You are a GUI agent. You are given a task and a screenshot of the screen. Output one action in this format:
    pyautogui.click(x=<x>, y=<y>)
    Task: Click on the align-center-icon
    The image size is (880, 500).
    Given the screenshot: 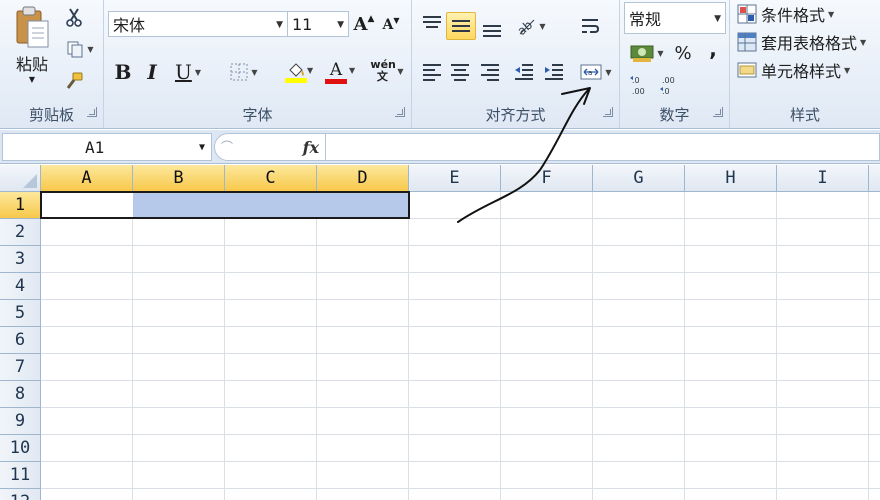 What is the action you would take?
    pyautogui.click(x=460, y=72)
    